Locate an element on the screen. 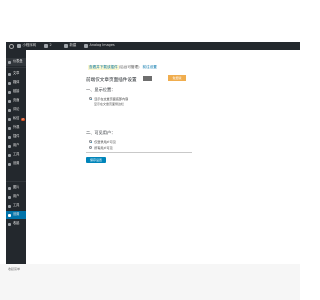 This screenshot has width=320, height=300. sidebar-item-tools-2: 工具 is located at coordinates (16, 206).